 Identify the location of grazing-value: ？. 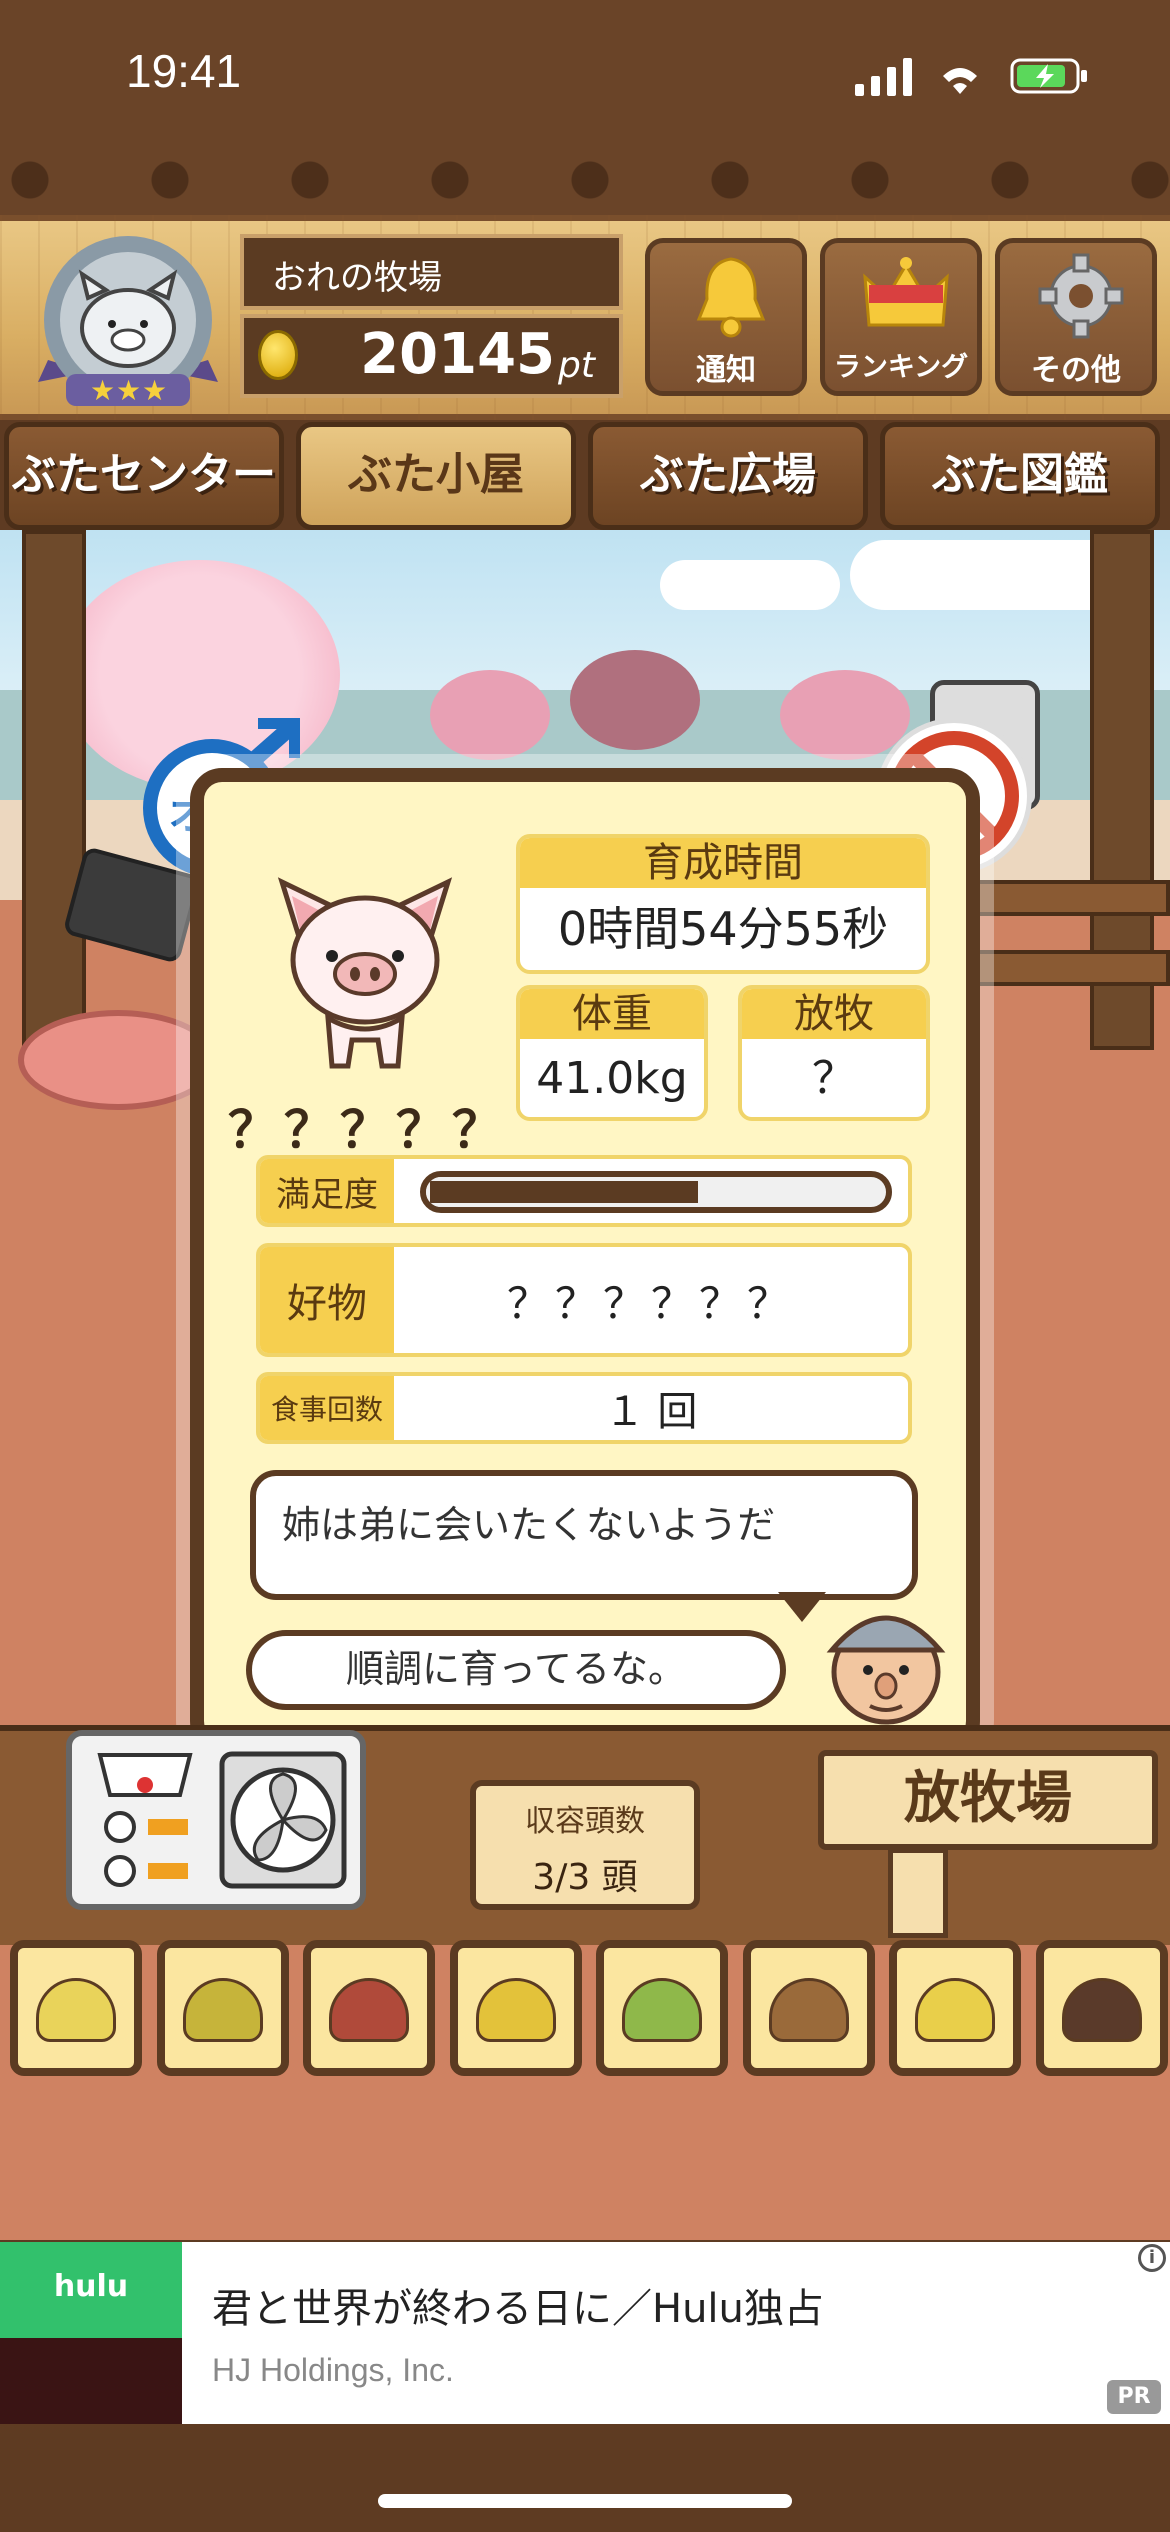
(834, 1078).